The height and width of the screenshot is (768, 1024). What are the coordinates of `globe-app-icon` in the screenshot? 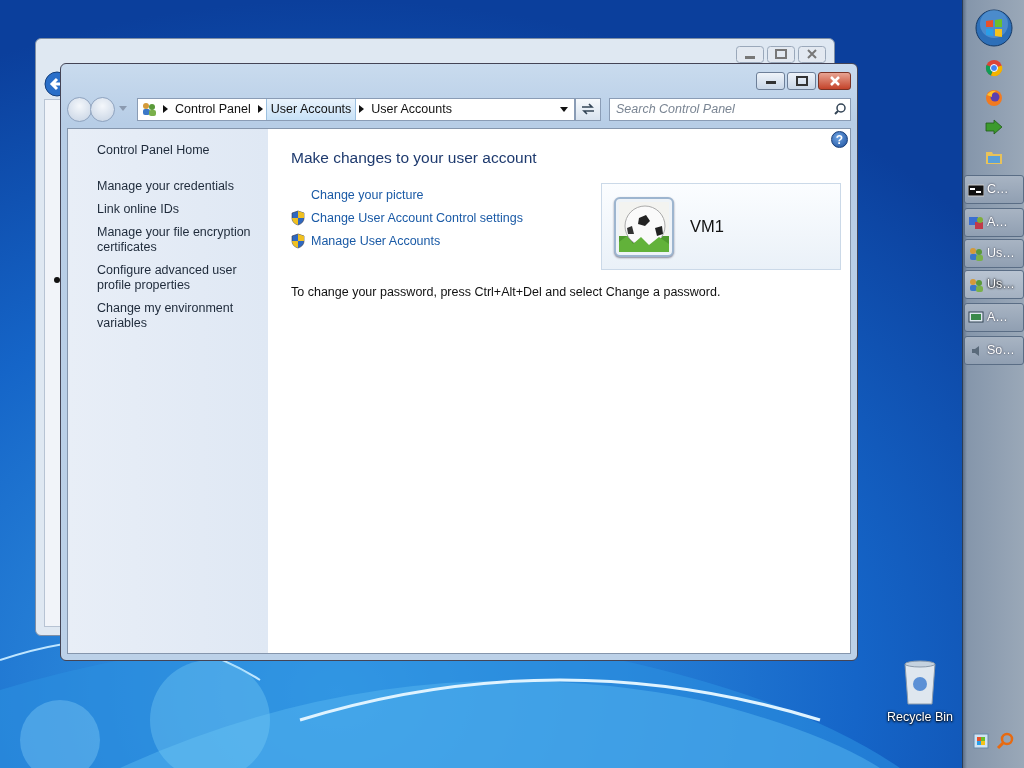 It's located at (993, 98).